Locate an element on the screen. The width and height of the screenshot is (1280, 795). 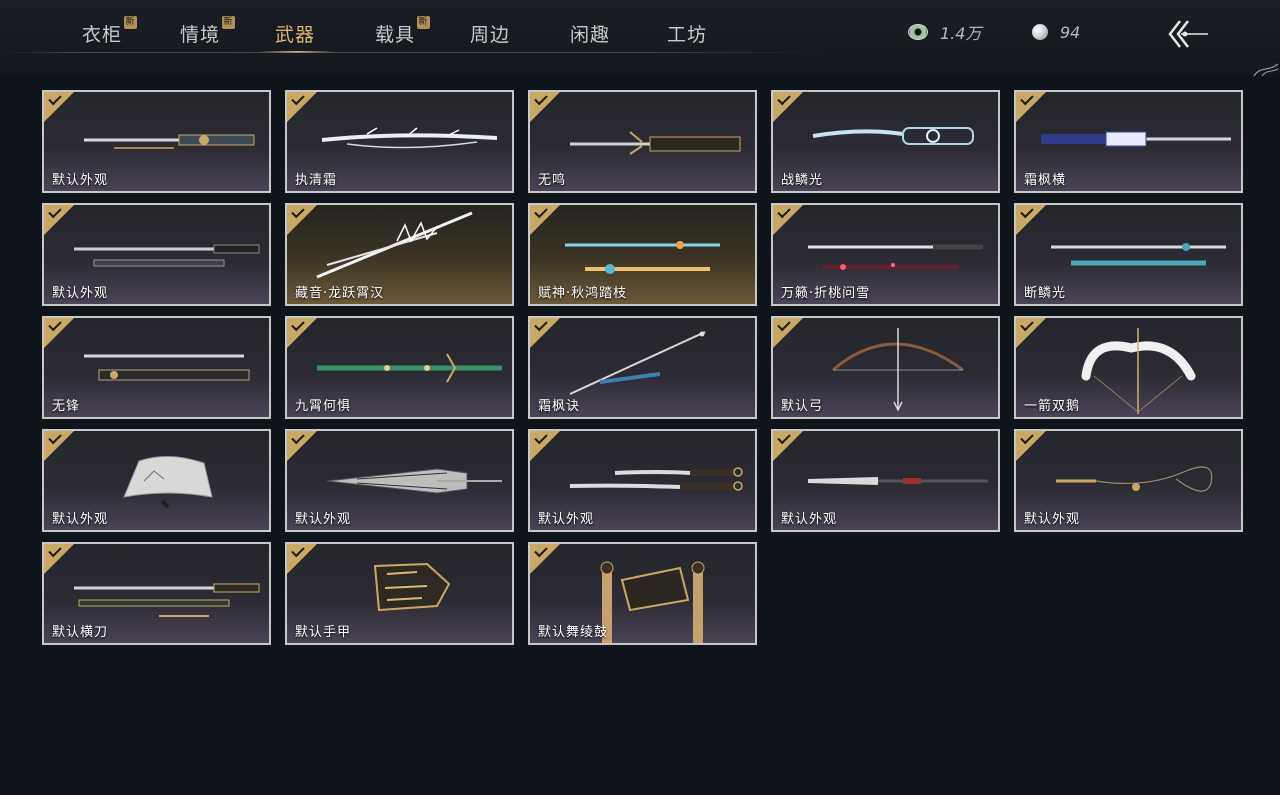
weapon-card: 一箭双鹅 is located at coordinates (1128, 367).